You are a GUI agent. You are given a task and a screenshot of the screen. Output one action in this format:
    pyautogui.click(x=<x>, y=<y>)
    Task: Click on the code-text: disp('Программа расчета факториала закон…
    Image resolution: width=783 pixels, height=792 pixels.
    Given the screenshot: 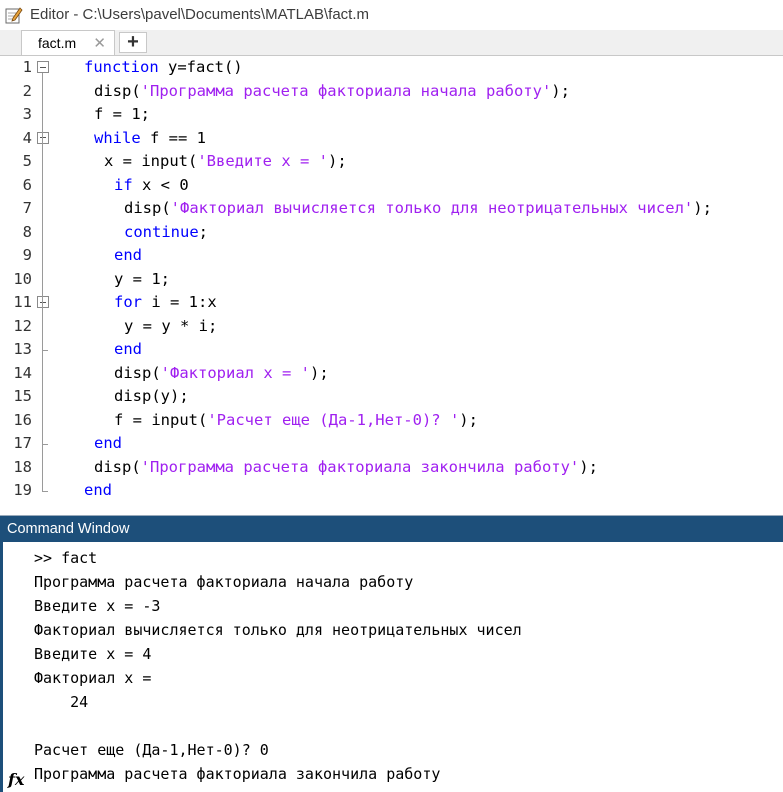 What is the action you would take?
    pyautogui.click(x=346, y=468)
    